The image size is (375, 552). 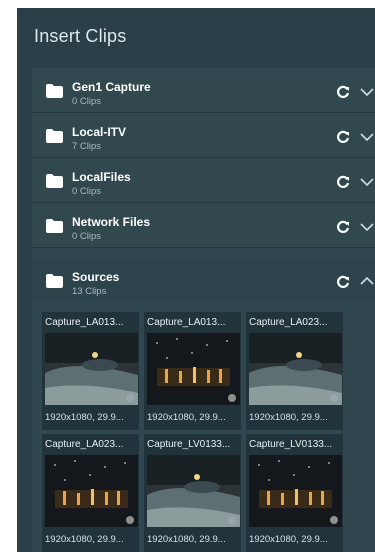 I want to click on source-row-gen1-capture: Gen1 Capture 0 Clips, so click(x=203, y=90).